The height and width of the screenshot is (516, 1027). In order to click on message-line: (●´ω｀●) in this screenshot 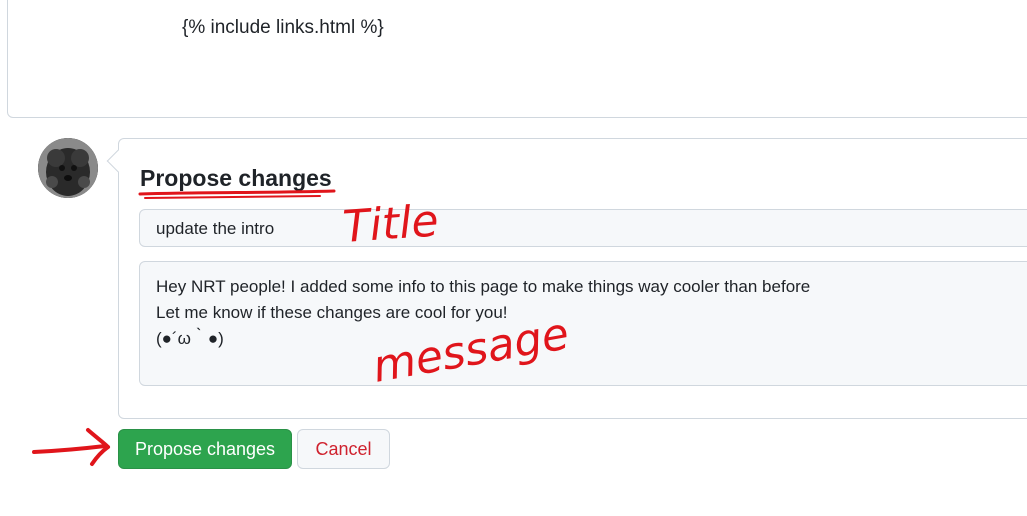, I will do `click(190, 338)`.